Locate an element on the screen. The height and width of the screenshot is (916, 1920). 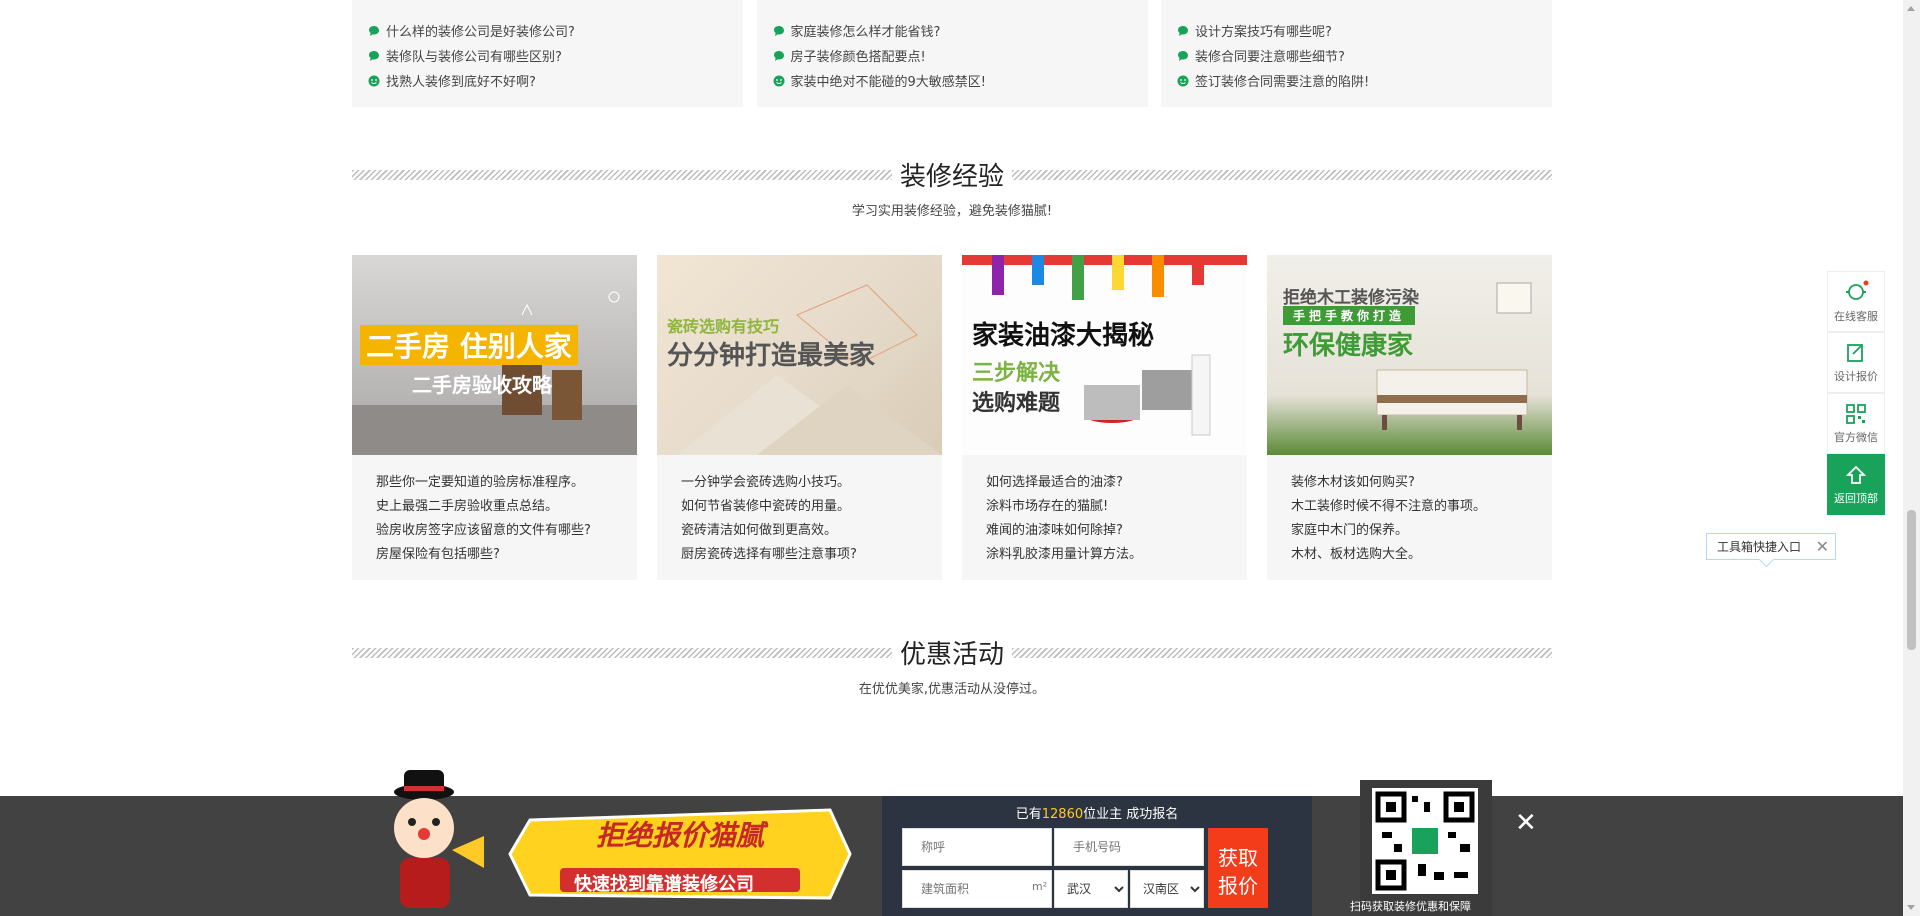
card-link: 木工装修时候不得不注意的事项。 is located at coordinates (1421, 507).